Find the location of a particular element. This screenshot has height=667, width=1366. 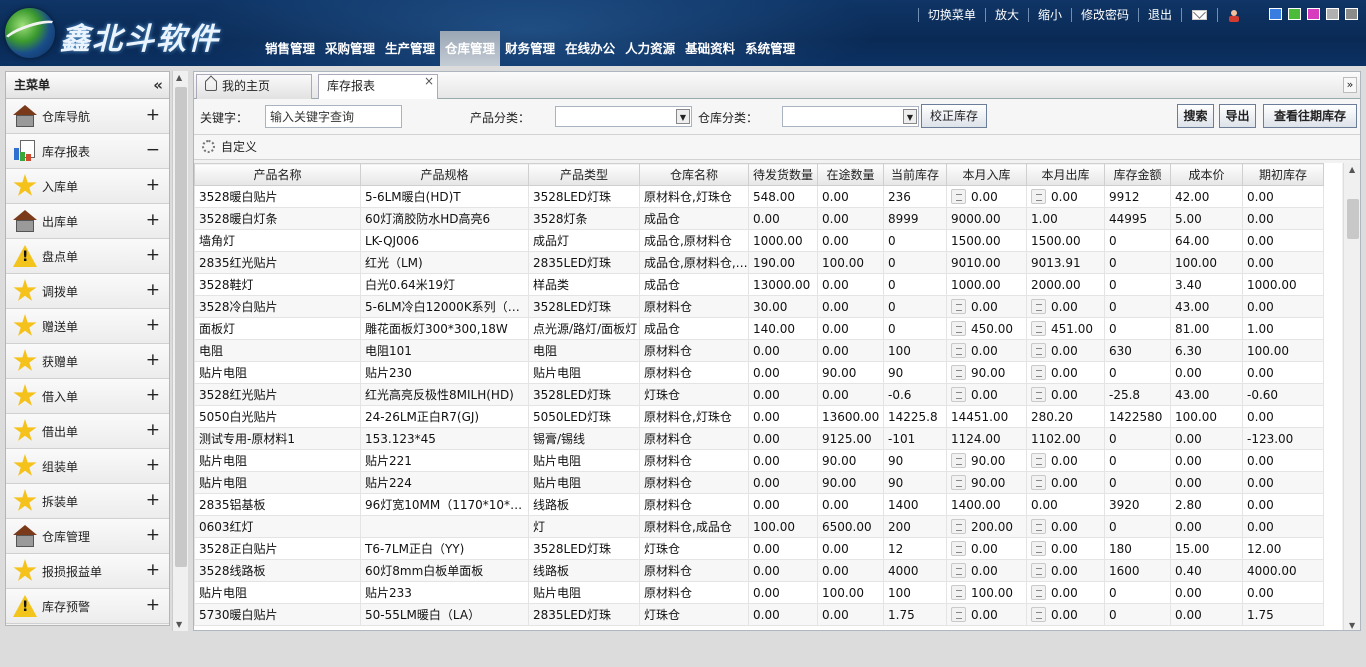

keyword-input is located at coordinates (333, 116).